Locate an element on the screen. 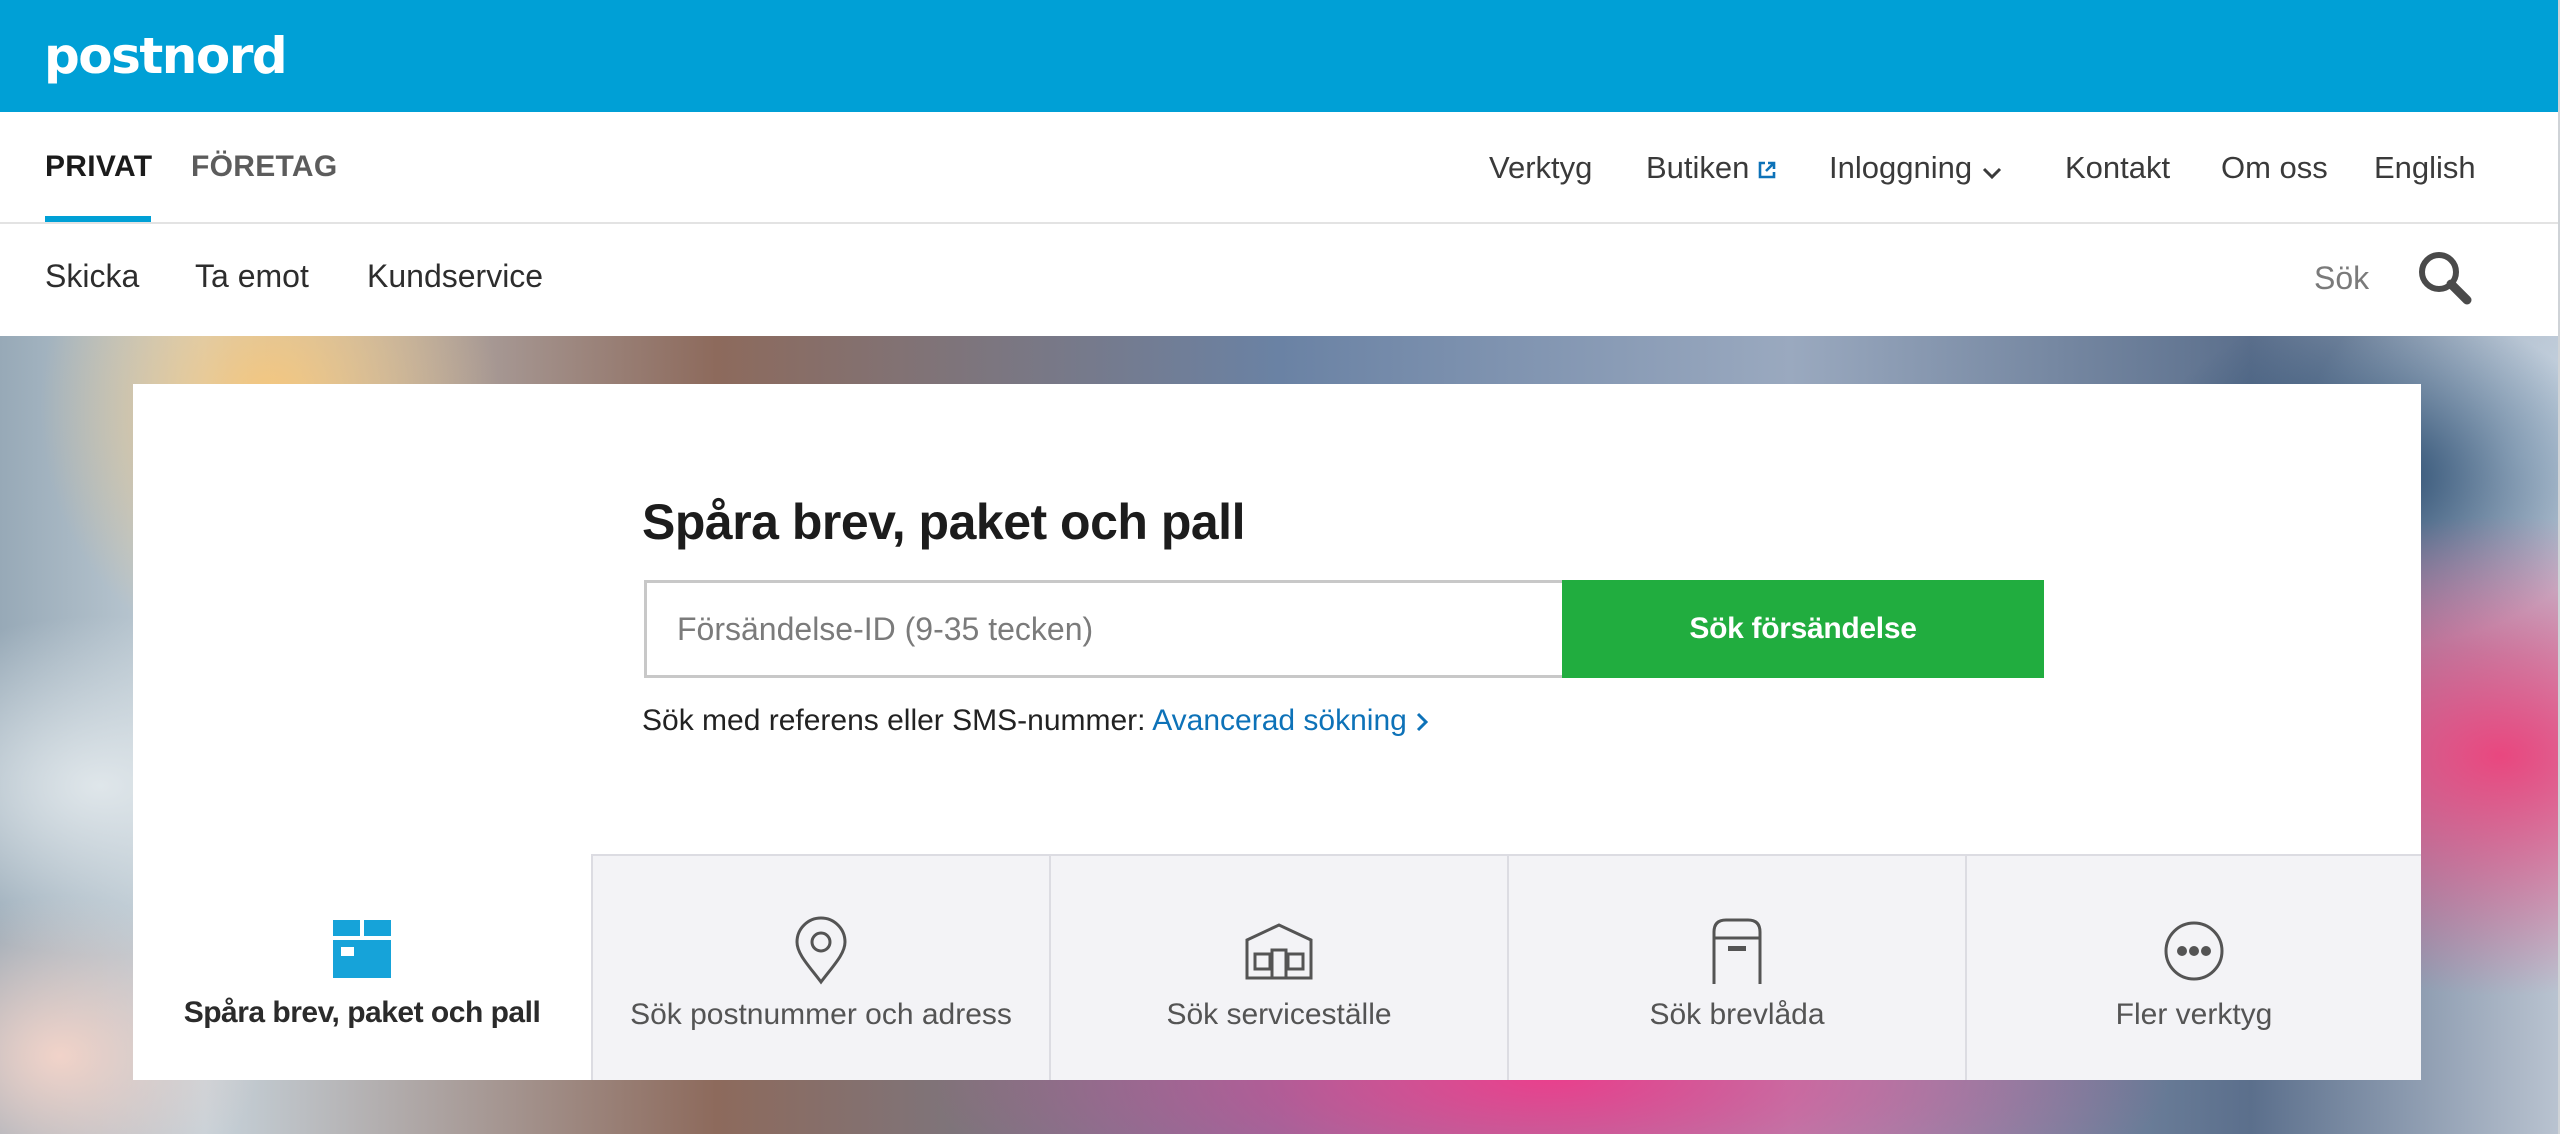 The width and height of the screenshot is (2560, 1134). sub-nav-kundservice: Kundservice is located at coordinates (455, 276).